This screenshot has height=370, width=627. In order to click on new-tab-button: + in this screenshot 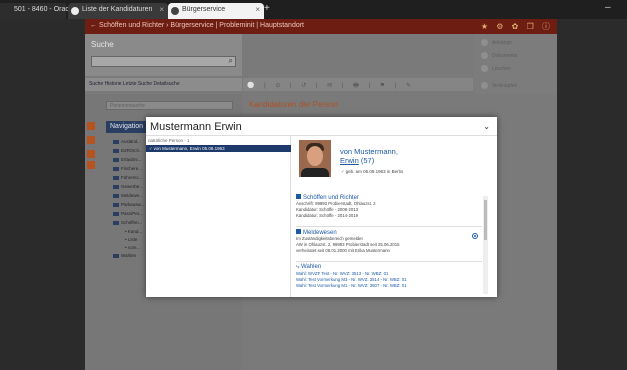, I will do `click(270, 8)`.